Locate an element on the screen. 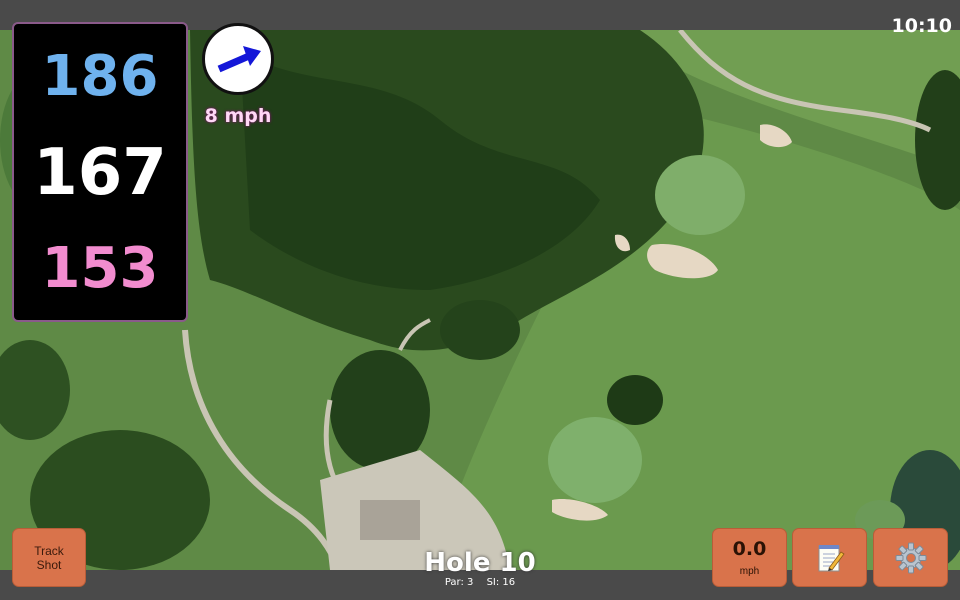 Image resolution: width=960 pixels, height=600 pixels. gear-icon is located at coordinates (910, 557).